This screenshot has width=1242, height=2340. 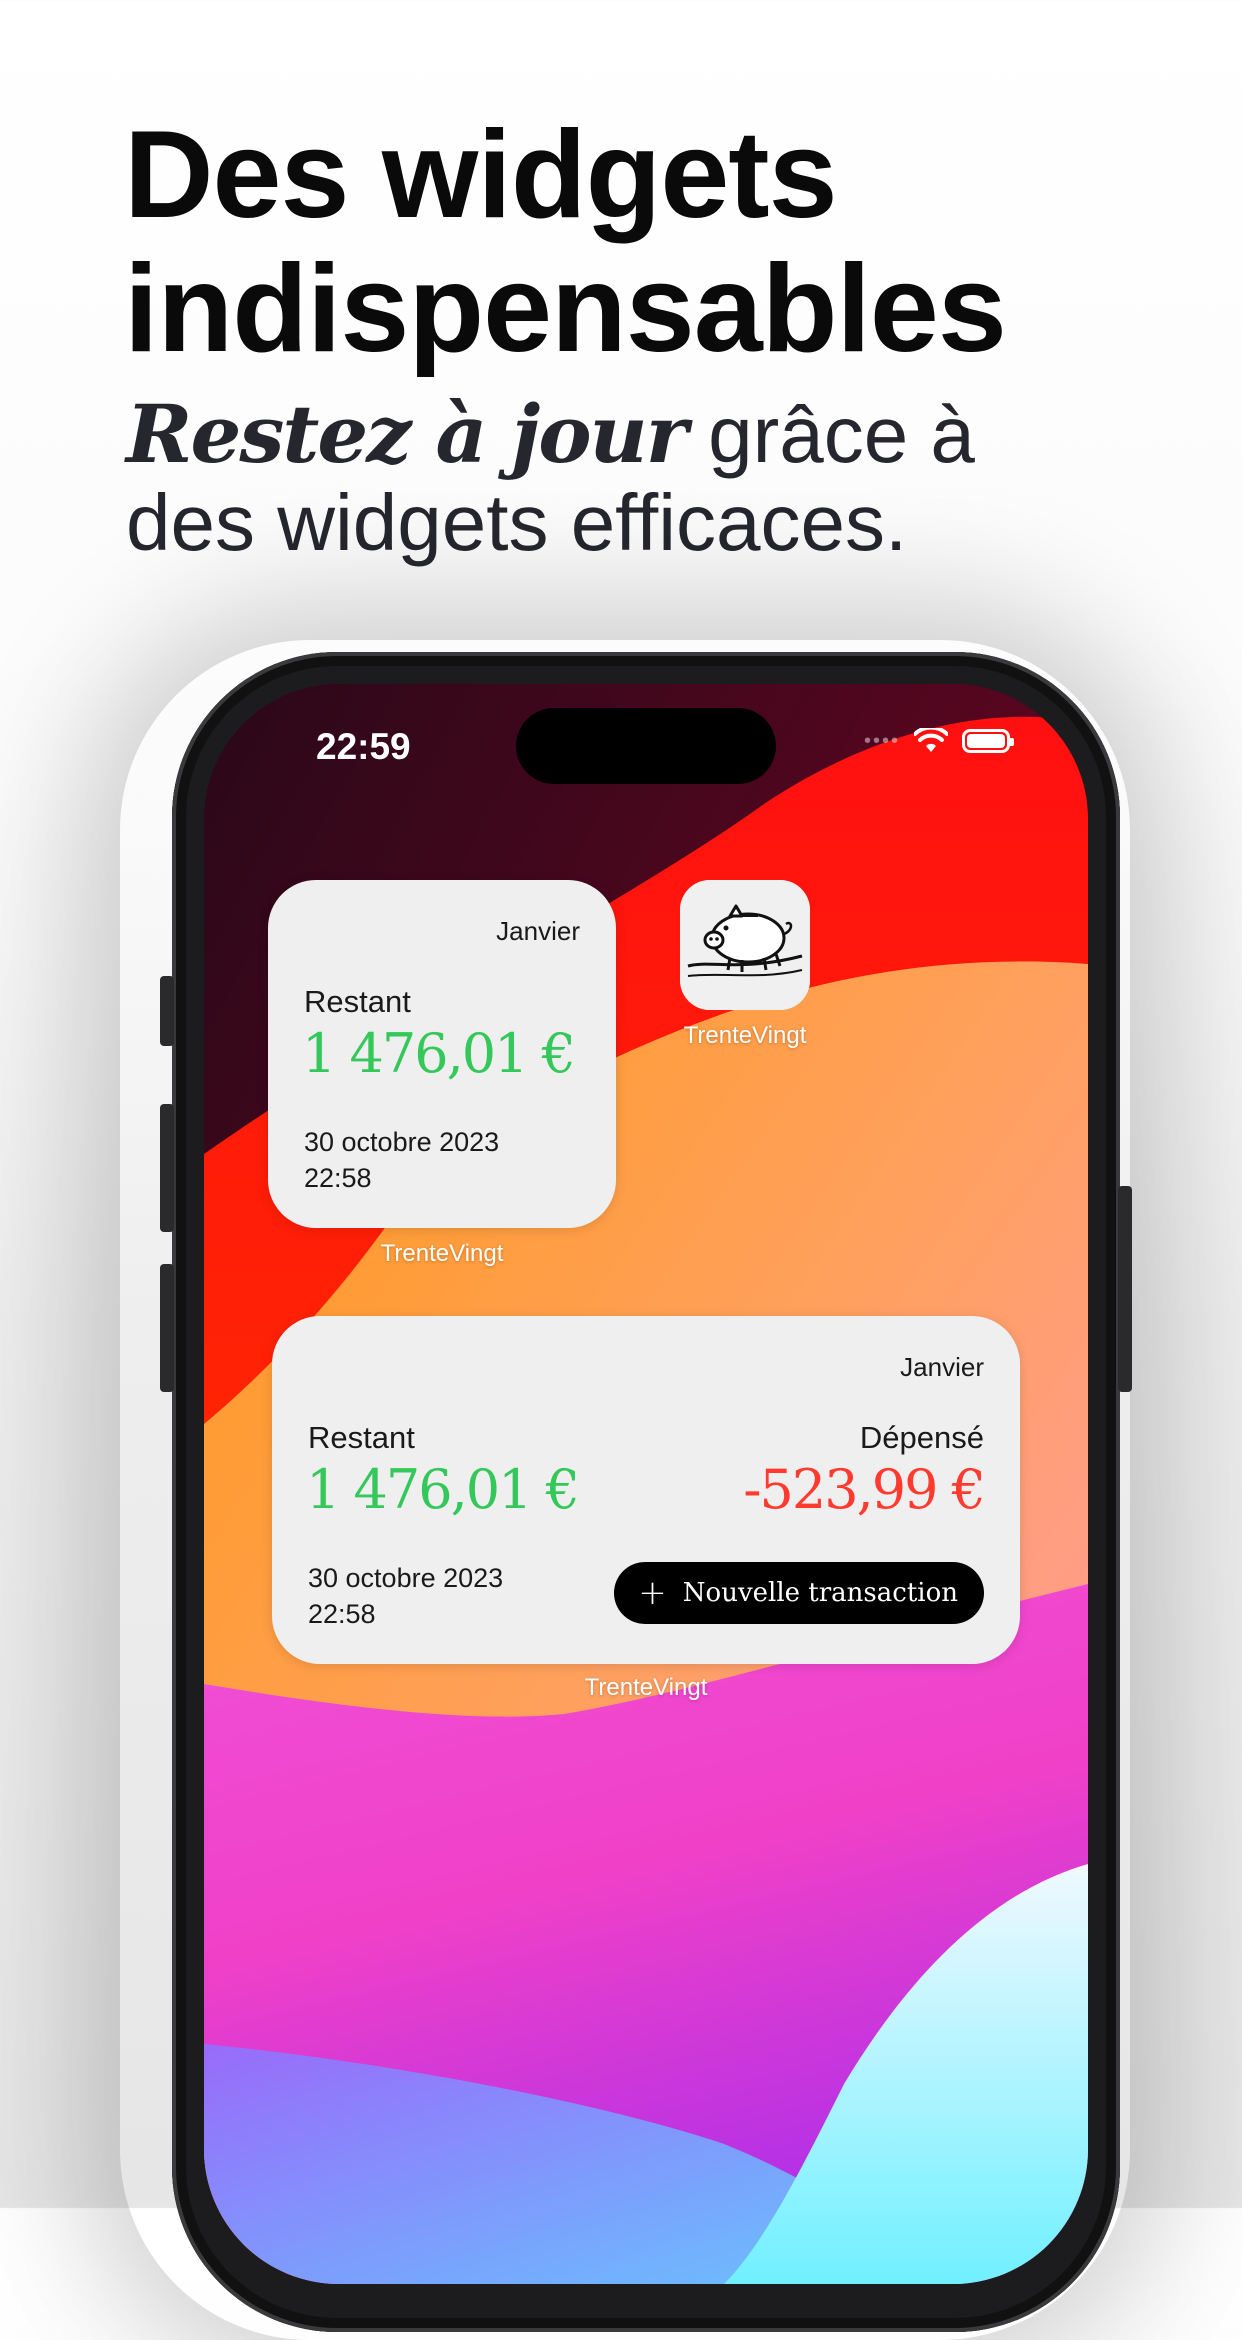 I want to click on status-icons: ••••, so click(x=938, y=741).